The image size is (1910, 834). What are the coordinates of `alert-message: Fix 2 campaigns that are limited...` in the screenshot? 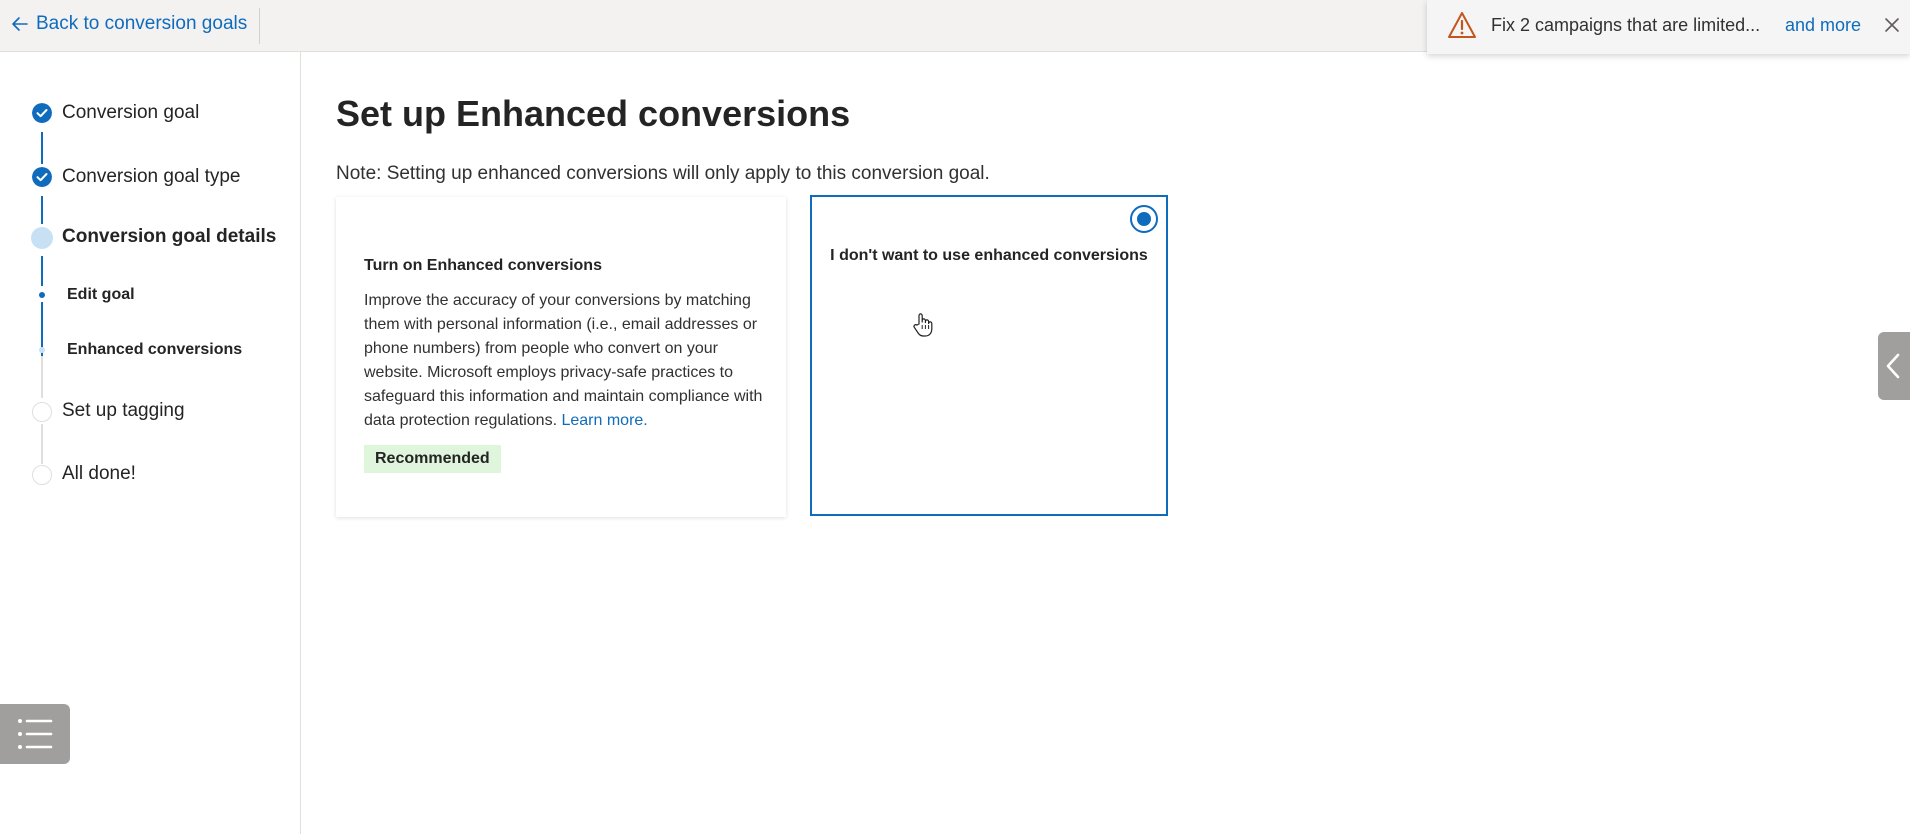 It's located at (1626, 25).